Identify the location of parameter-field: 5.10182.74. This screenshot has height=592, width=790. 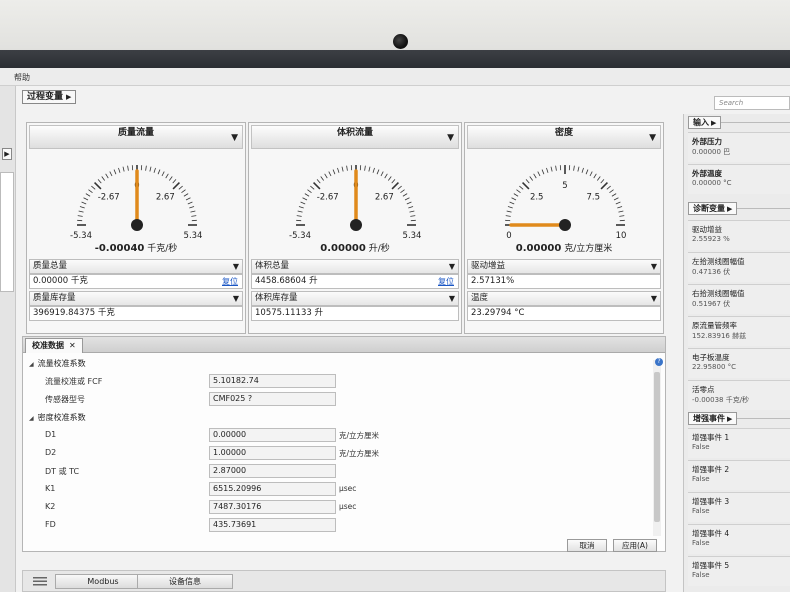
(272, 381).